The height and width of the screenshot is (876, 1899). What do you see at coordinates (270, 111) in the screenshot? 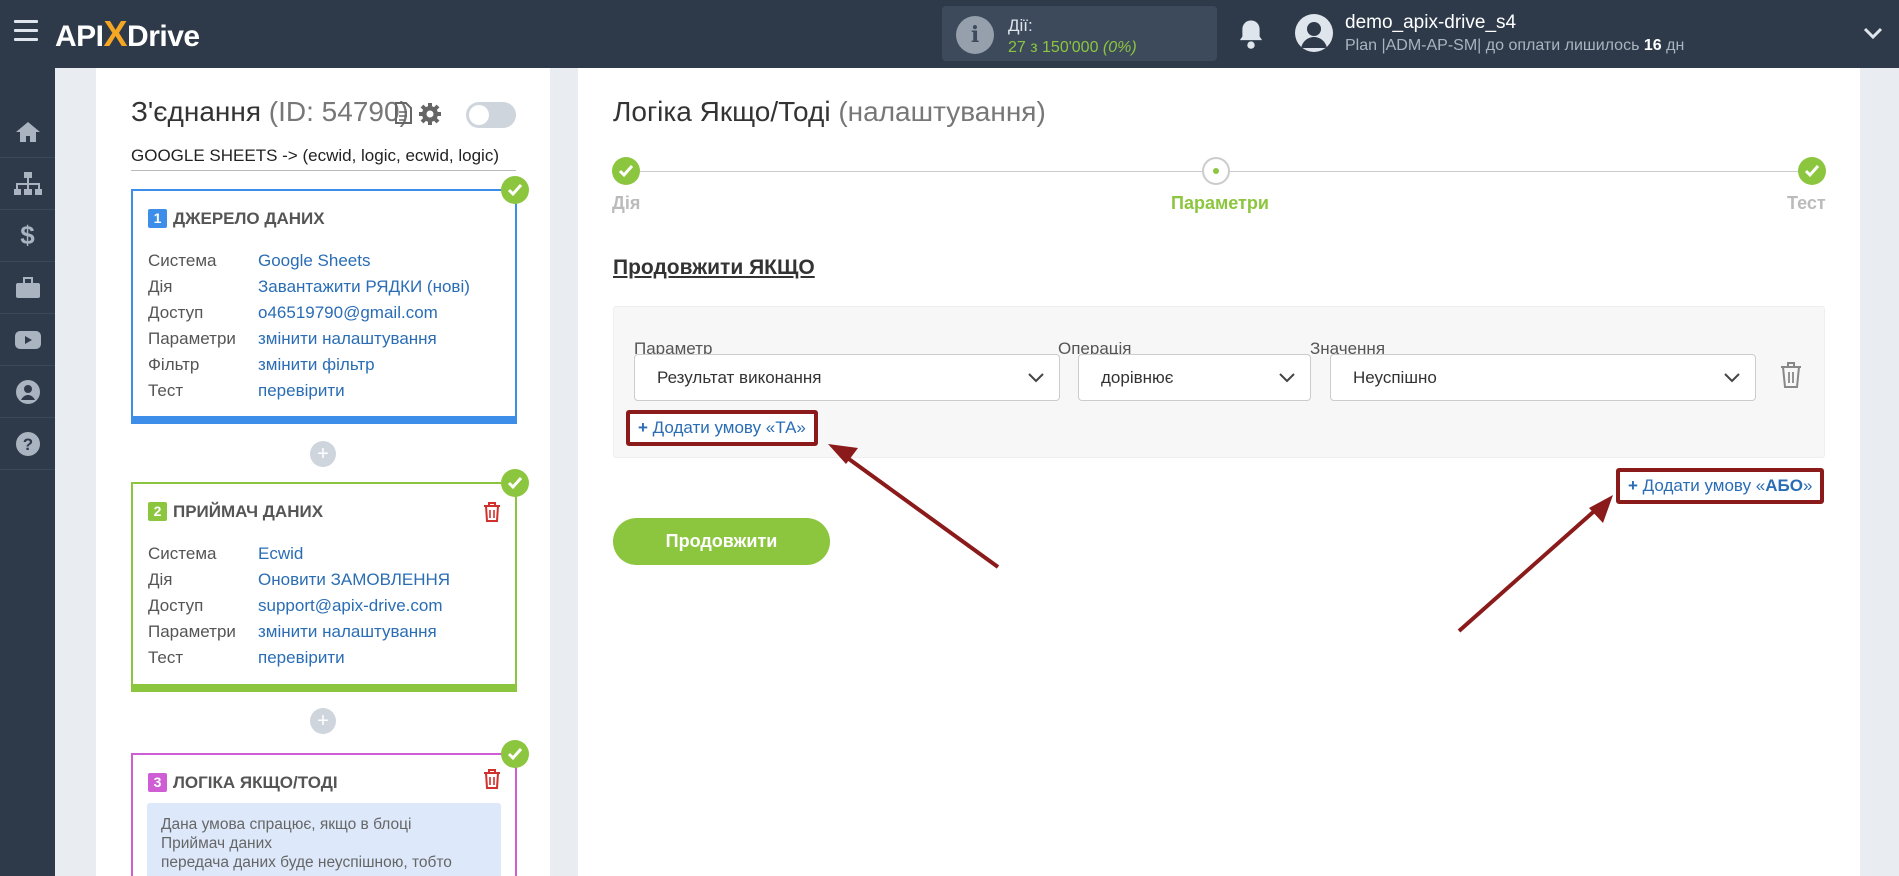
I see `connection-title: З'єднання (ID: 54790)` at bounding box center [270, 111].